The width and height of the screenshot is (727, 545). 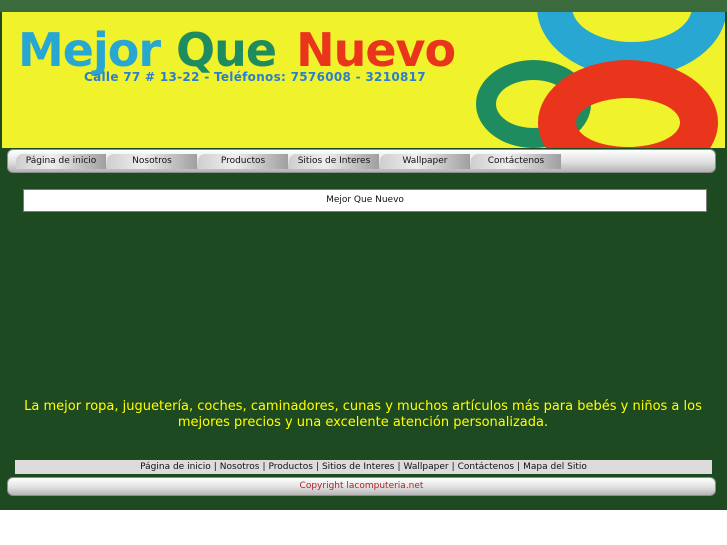 I want to click on logo-word-que: Que, so click(x=226, y=50).